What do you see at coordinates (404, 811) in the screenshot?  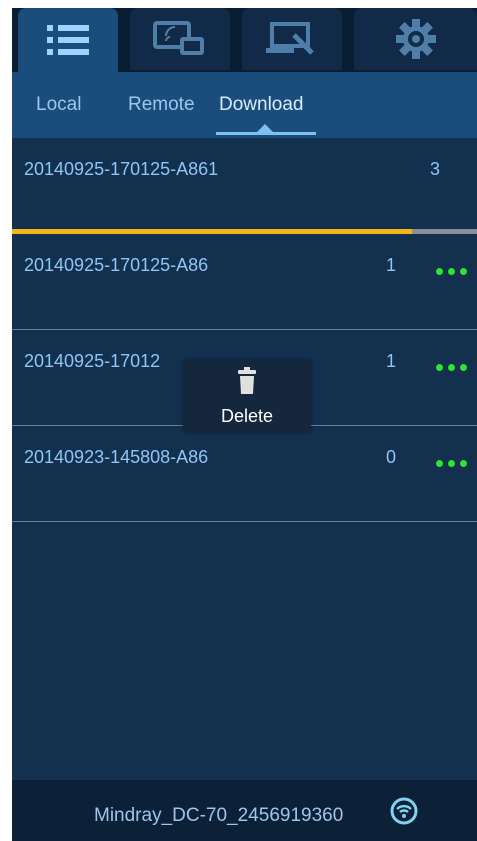 I see `wifi-icon` at bounding box center [404, 811].